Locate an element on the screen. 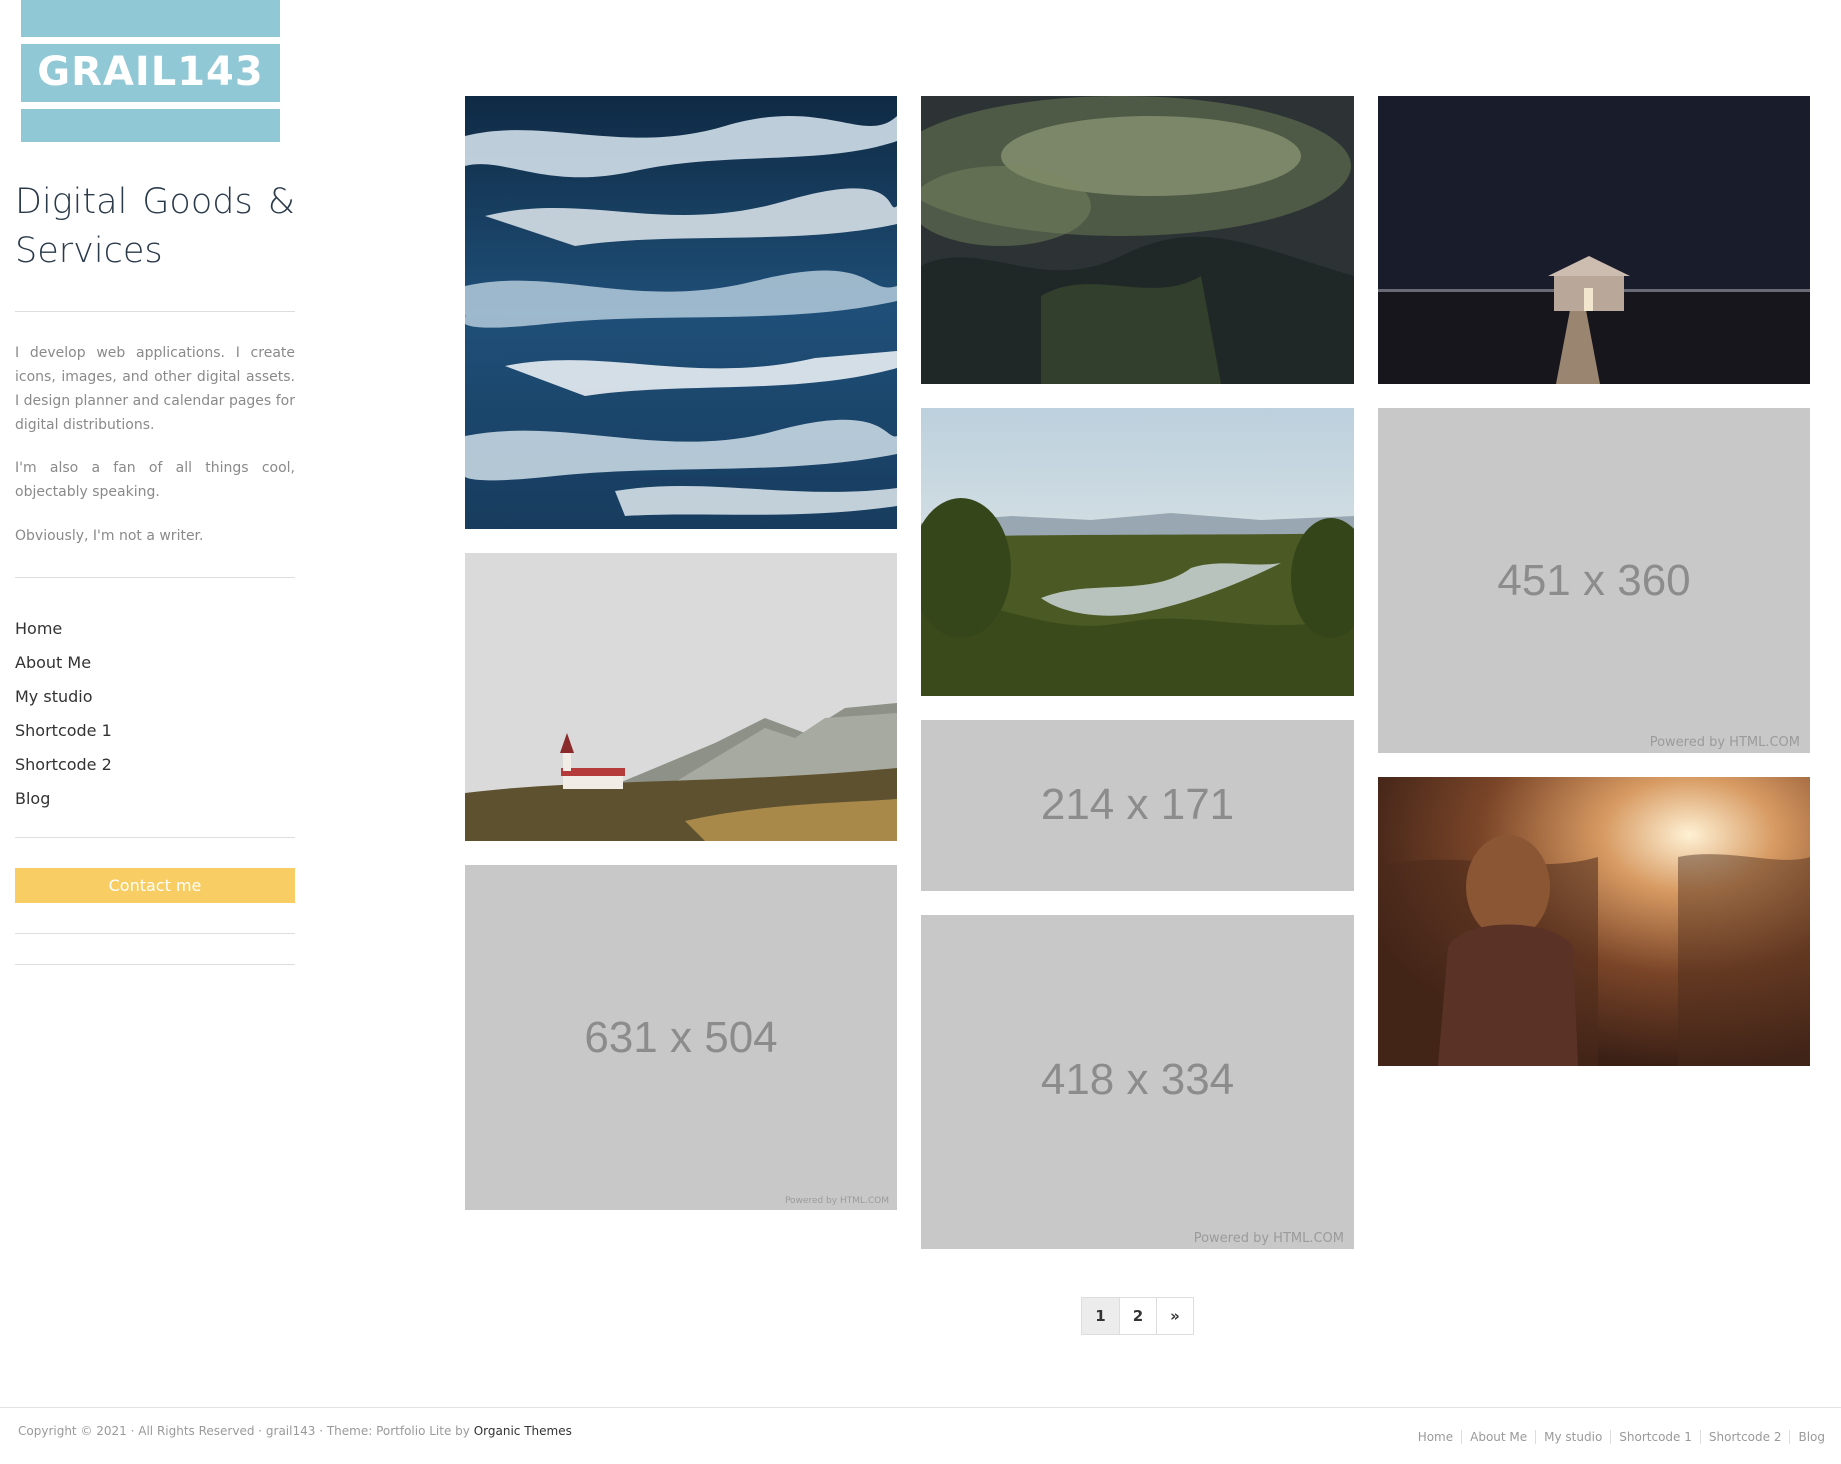  footer-nav-my-studio: My studio is located at coordinates (1572, 1437).